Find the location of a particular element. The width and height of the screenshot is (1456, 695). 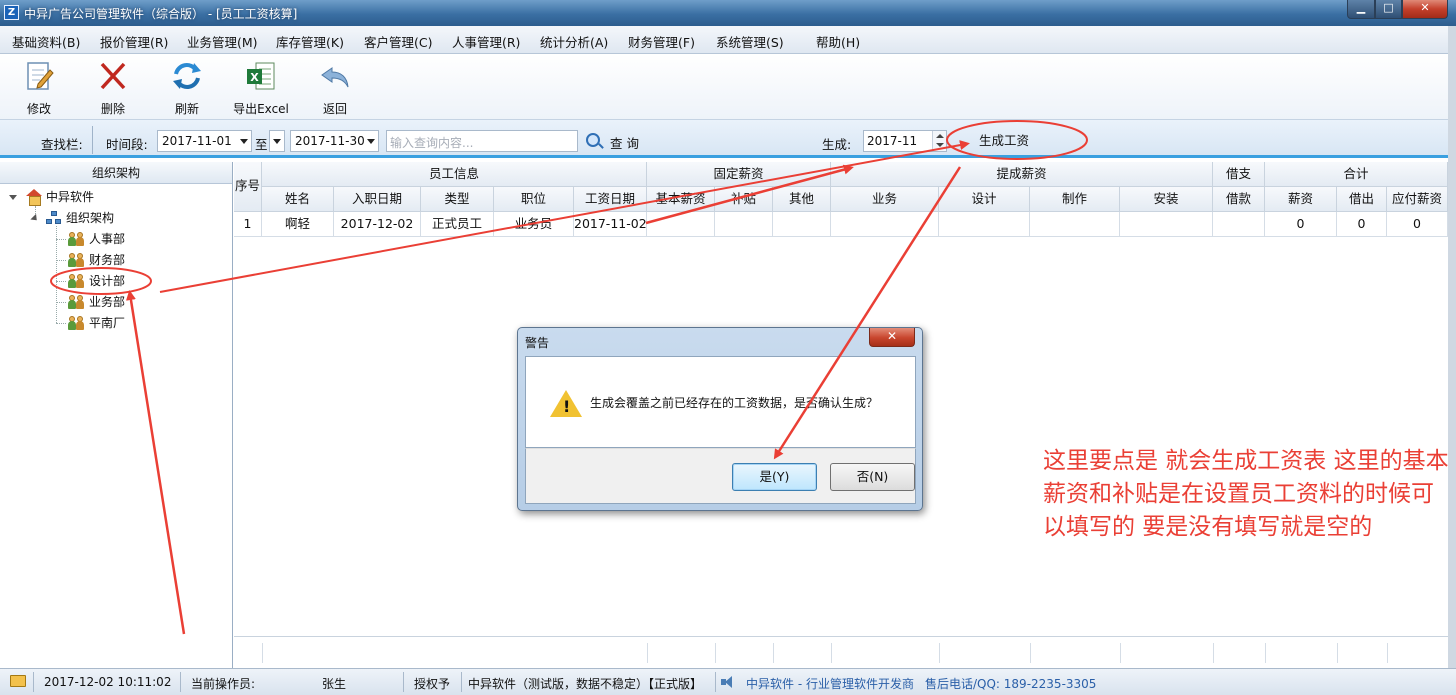

query-button: 查 询 is located at coordinates (615, 142).